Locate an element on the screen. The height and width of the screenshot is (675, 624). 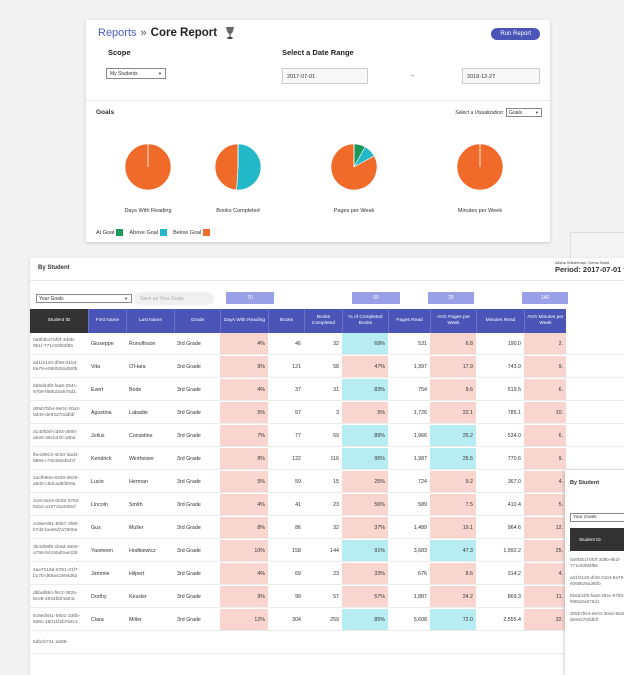
cell-pages: 1,726 is located at coordinates (420, 412).